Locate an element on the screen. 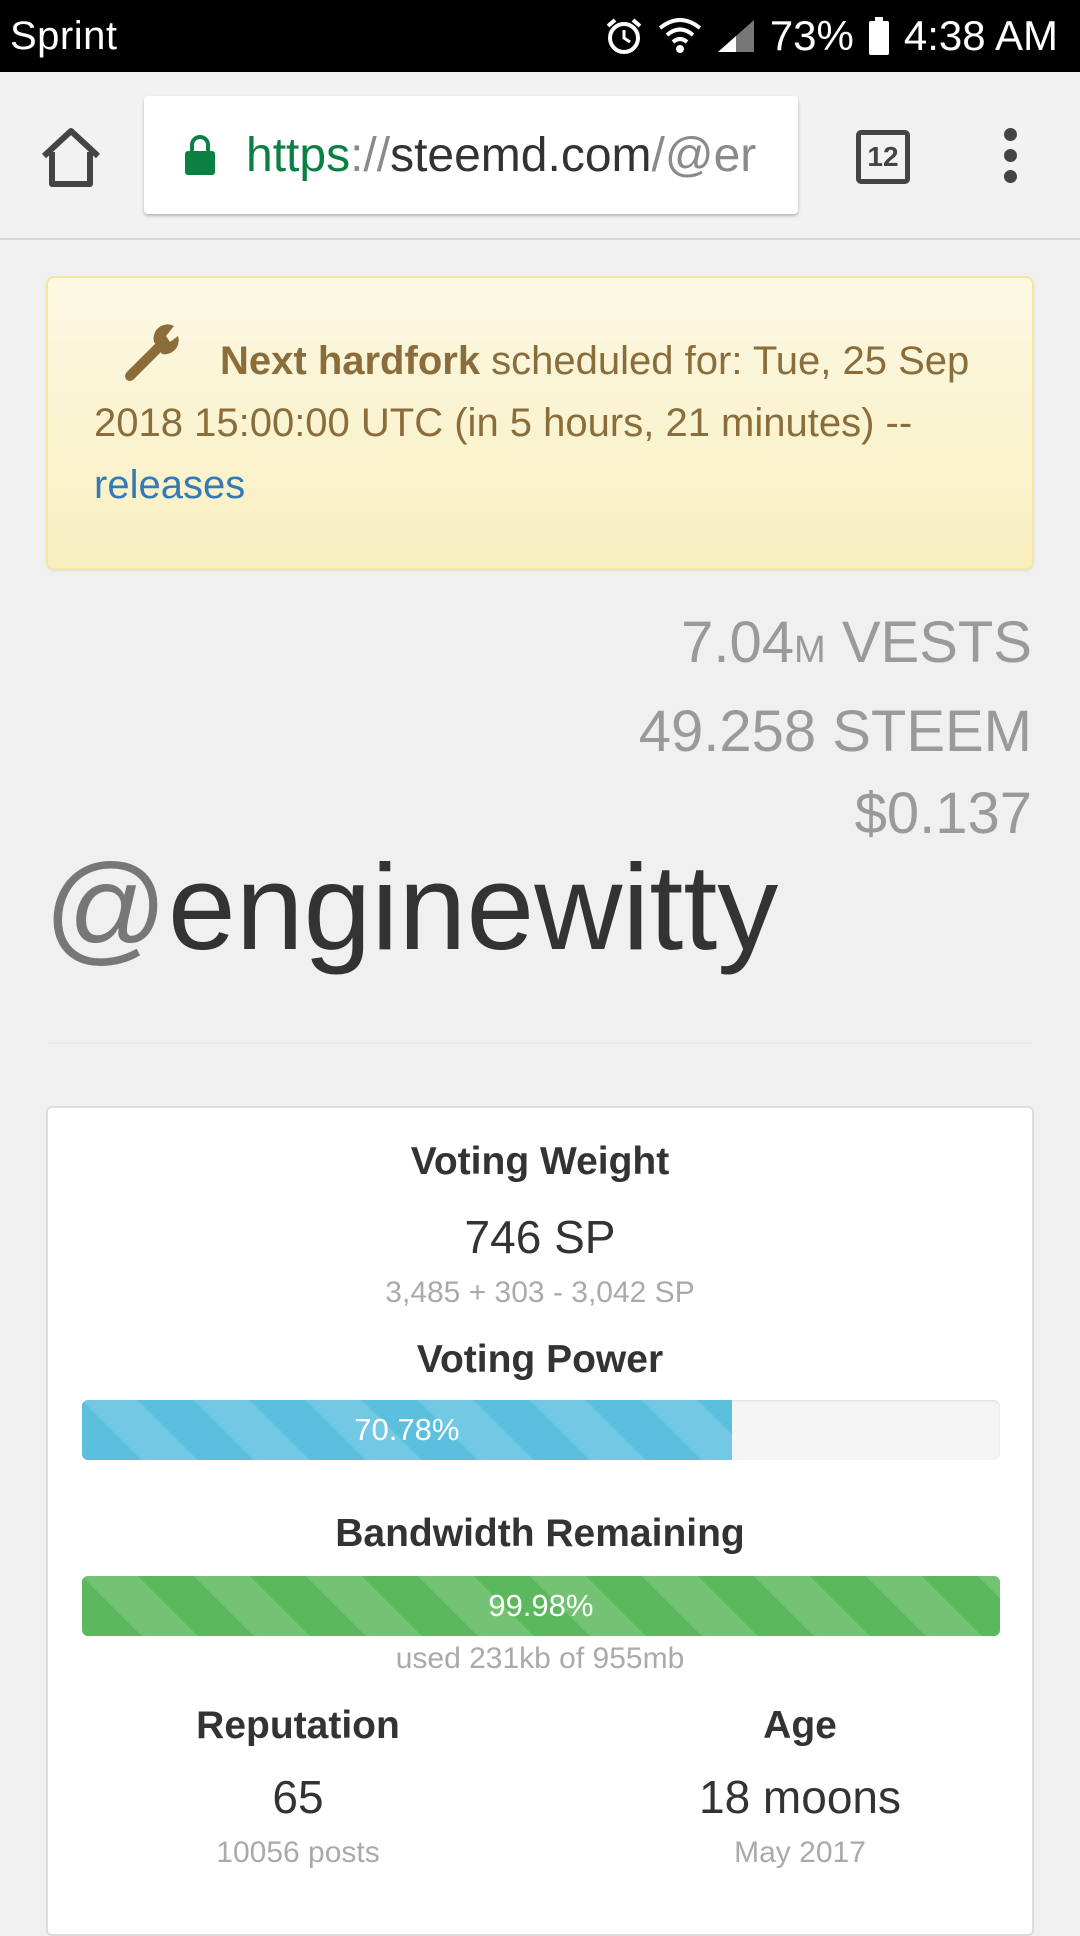 The width and height of the screenshot is (1080, 1936). alert-strong: Next hardfork is located at coordinates (350, 361).